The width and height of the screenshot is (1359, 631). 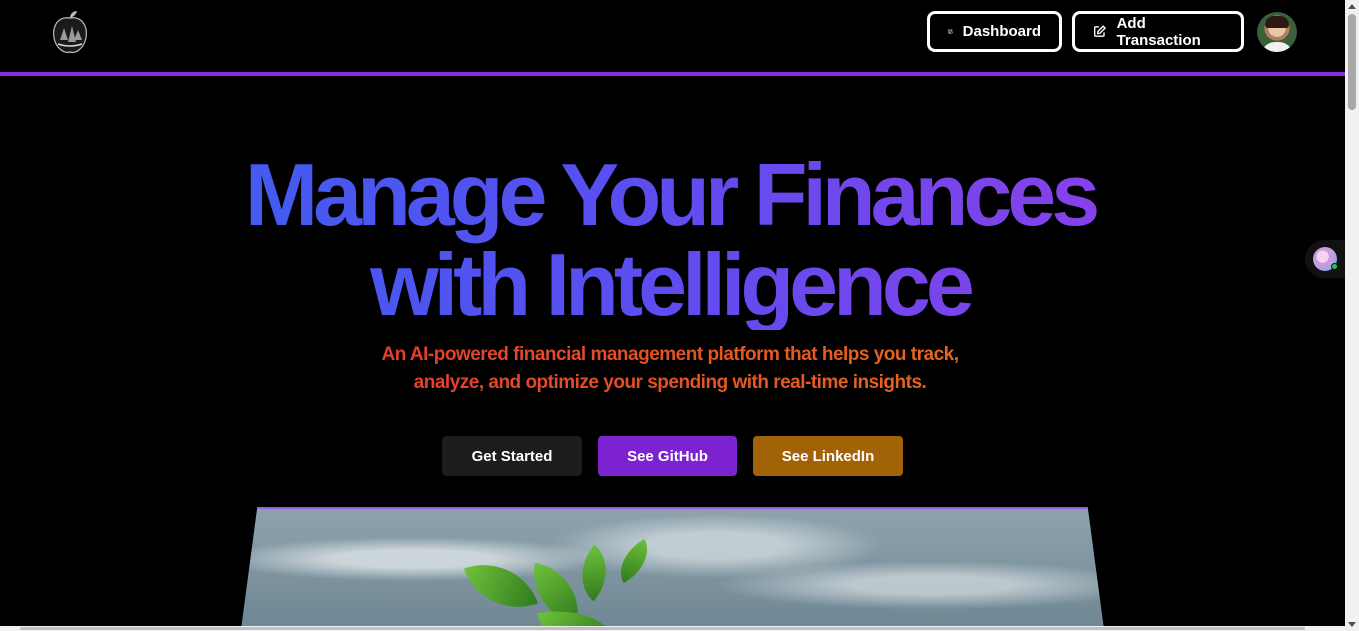 What do you see at coordinates (1277, 32) in the screenshot?
I see `user-avatar` at bounding box center [1277, 32].